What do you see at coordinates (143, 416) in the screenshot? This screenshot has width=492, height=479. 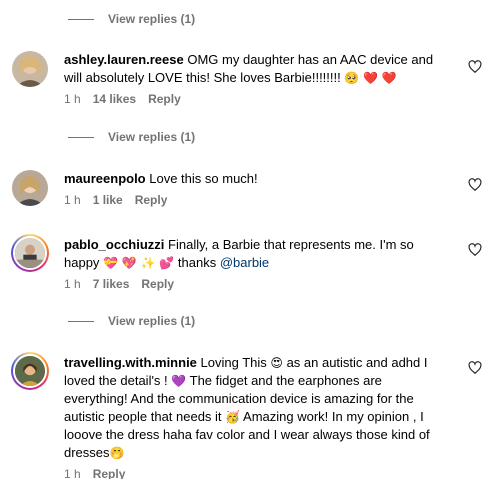 I see `comment-text-line: autistic people that needs it` at bounding box center [143, 416].